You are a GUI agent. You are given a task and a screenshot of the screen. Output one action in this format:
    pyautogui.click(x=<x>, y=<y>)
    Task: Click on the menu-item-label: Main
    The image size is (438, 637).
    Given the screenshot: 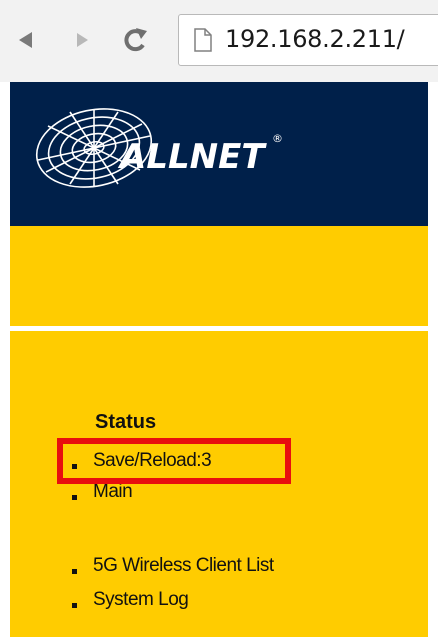 What is the action you would take?
    pyautogui.click(x=113, y=491)
    